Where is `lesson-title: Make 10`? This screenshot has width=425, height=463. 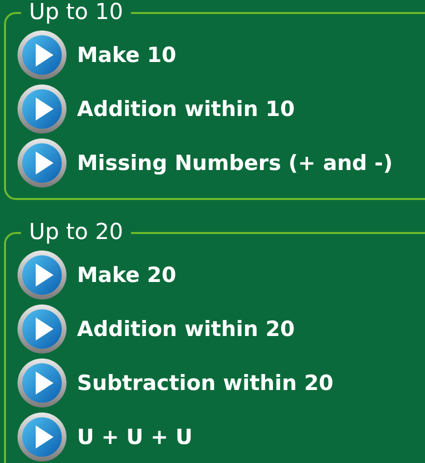 lesson-title: Make 10 is located at coordinates (126, 55).